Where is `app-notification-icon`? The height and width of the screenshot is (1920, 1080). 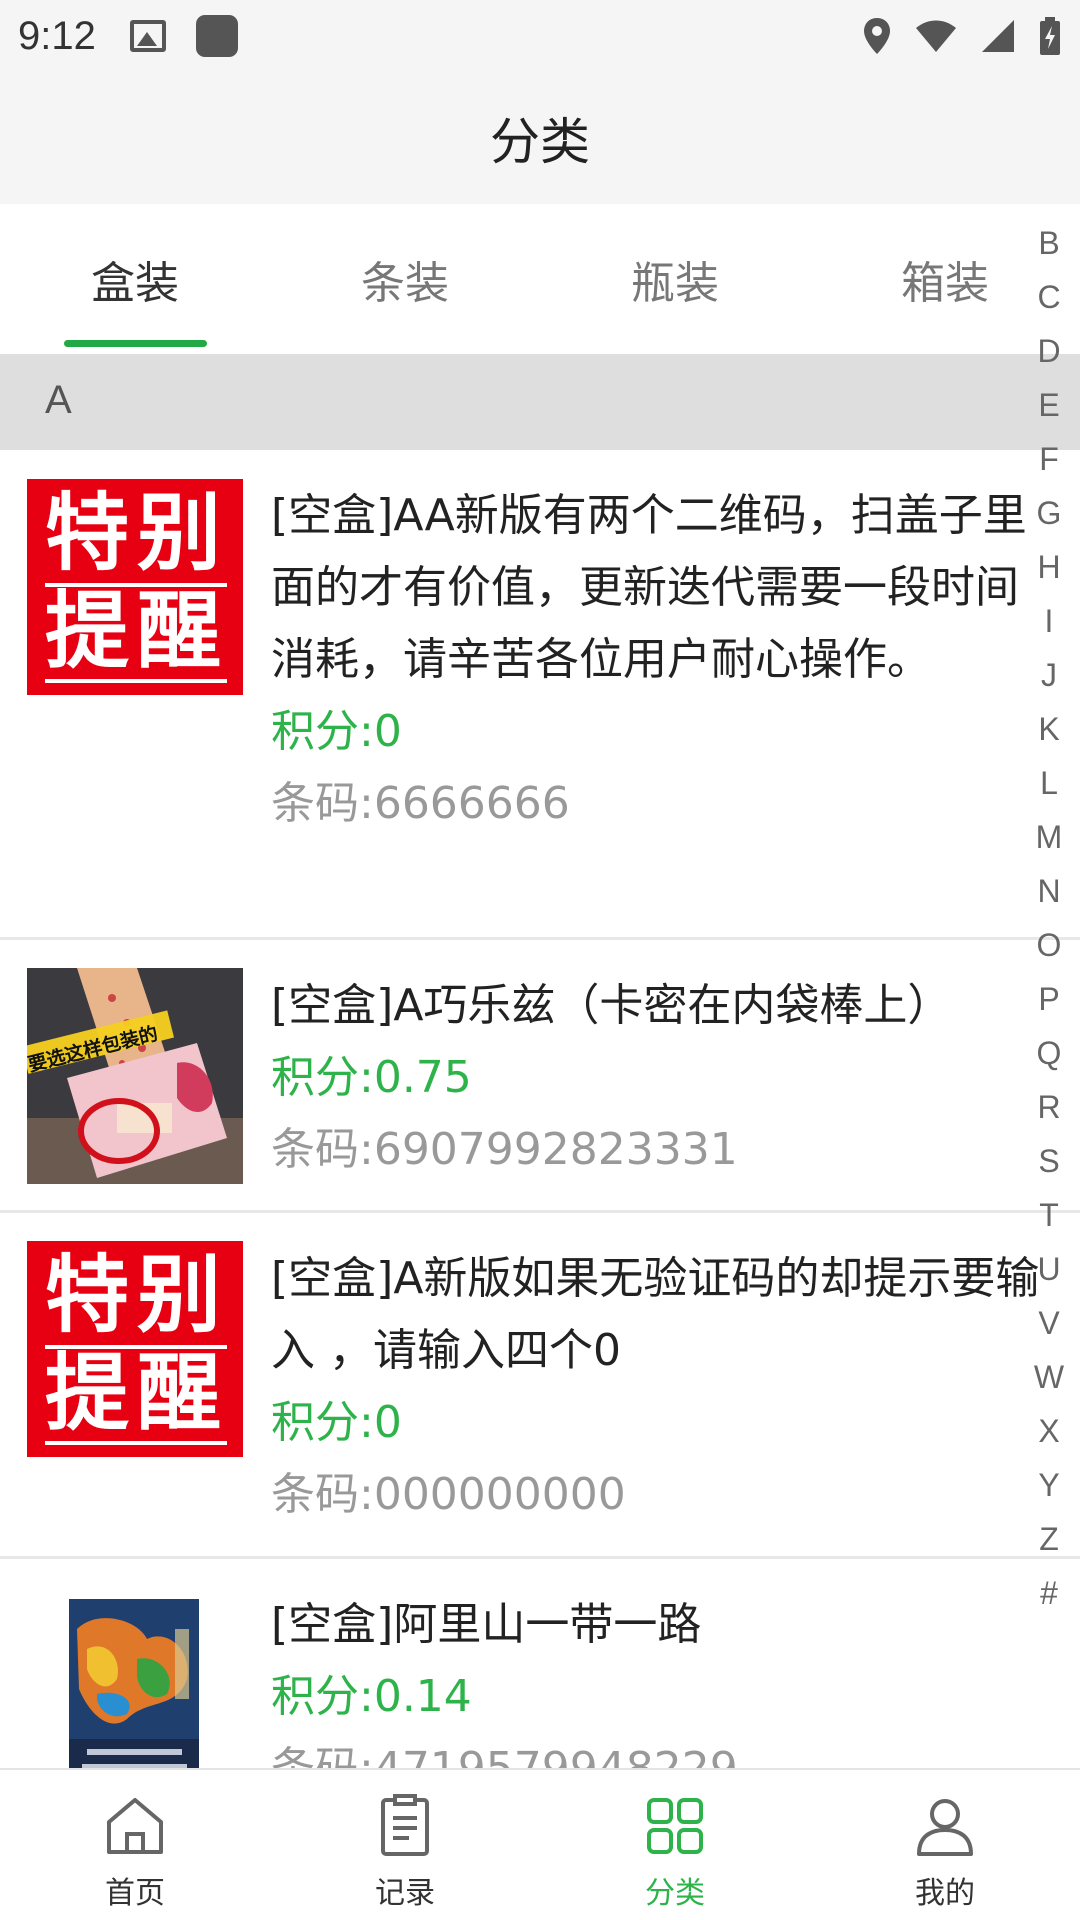
app-notification-icon is located at coordinates (216, 36).